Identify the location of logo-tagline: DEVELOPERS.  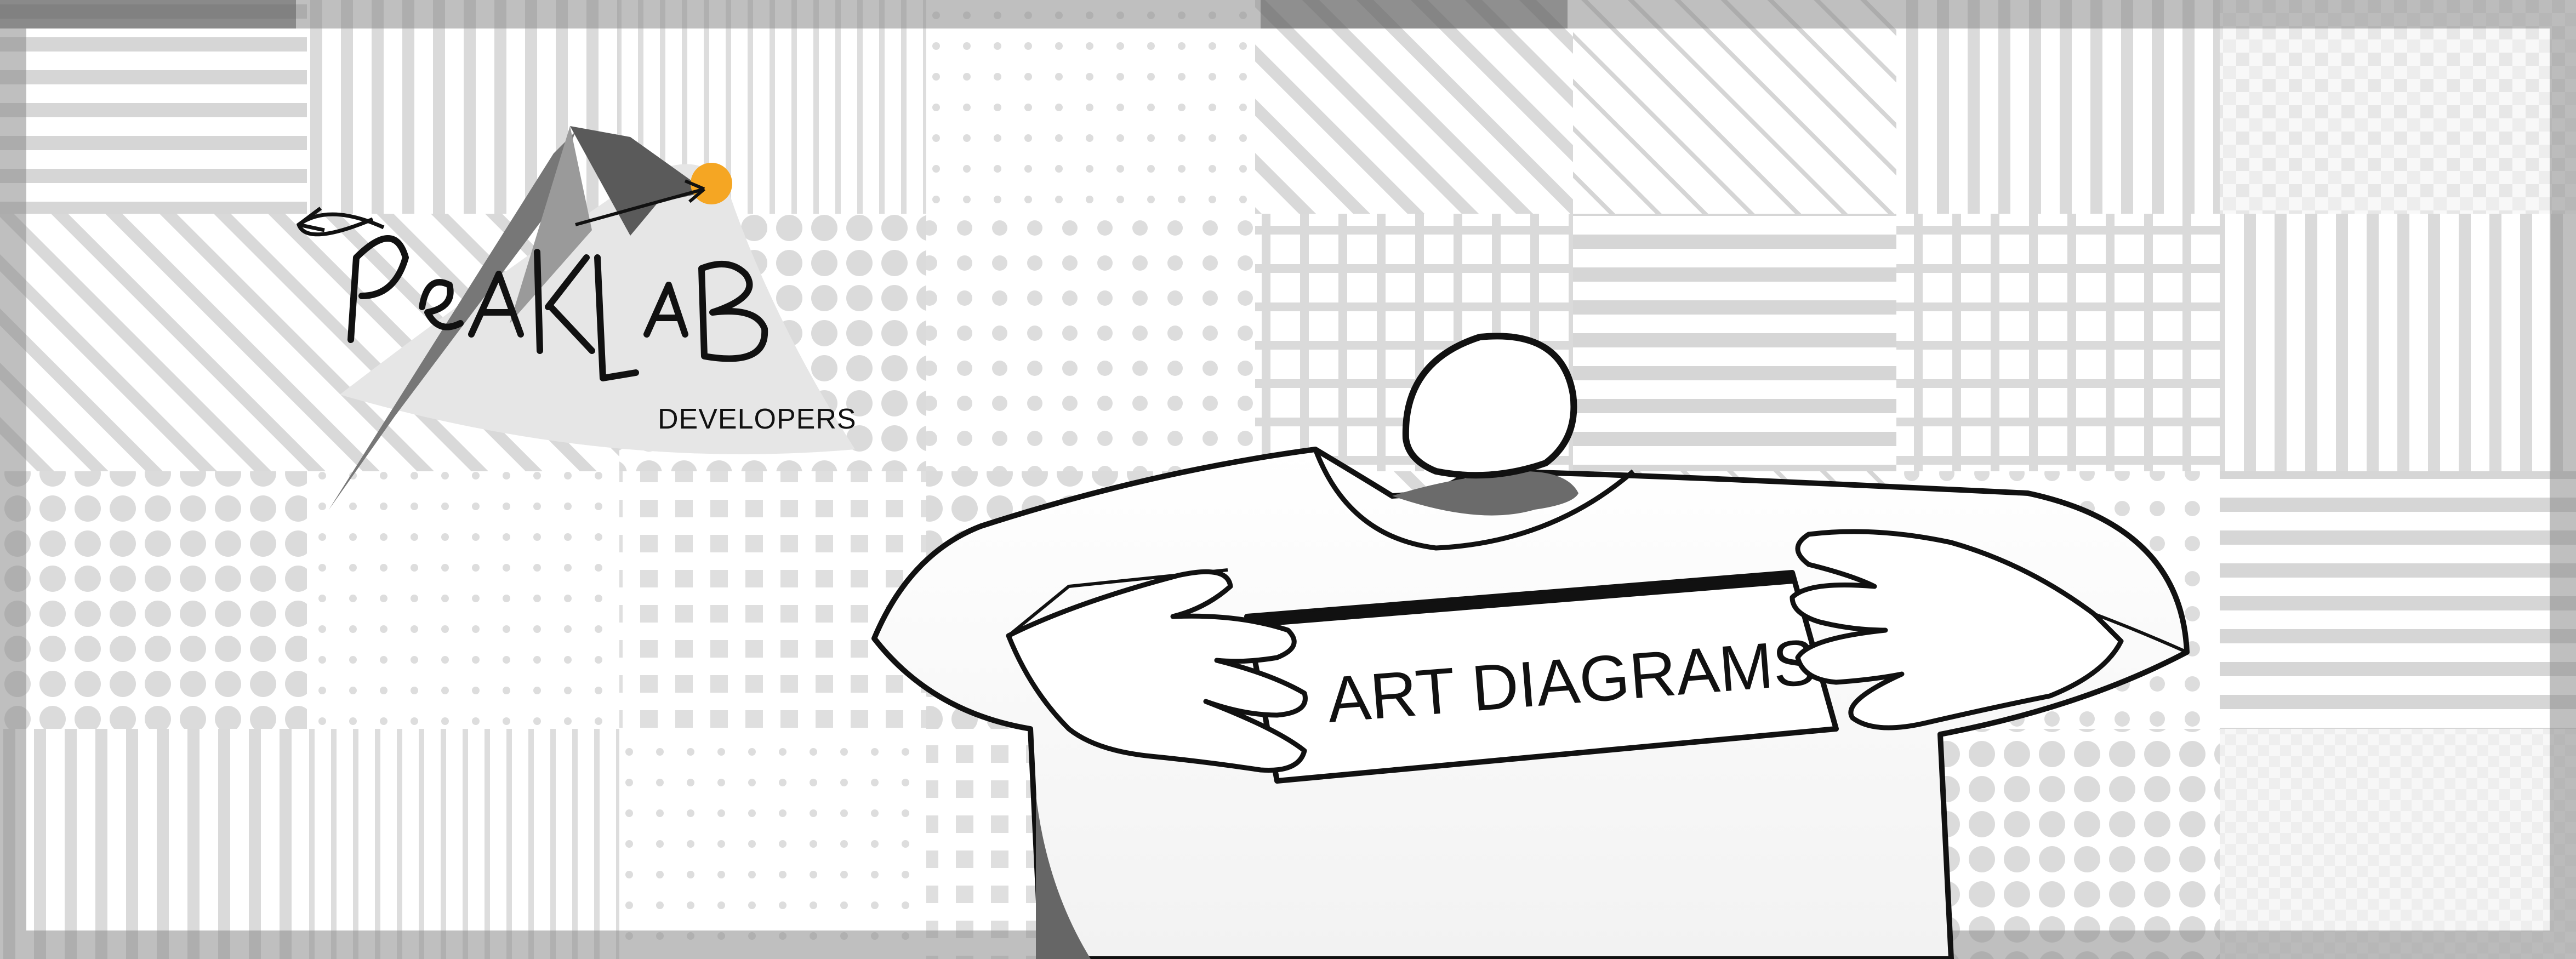
(757, 419).